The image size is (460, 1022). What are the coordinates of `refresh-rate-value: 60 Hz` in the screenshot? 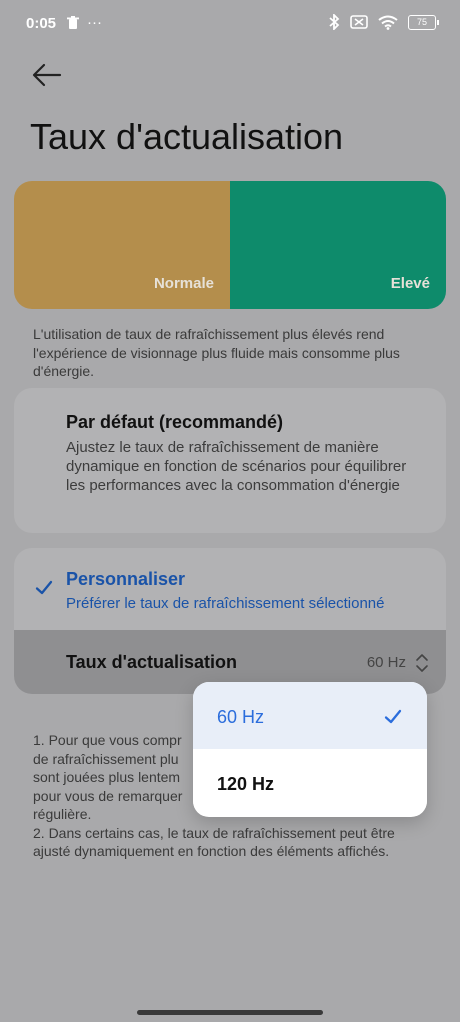 It's located at (386, 662).